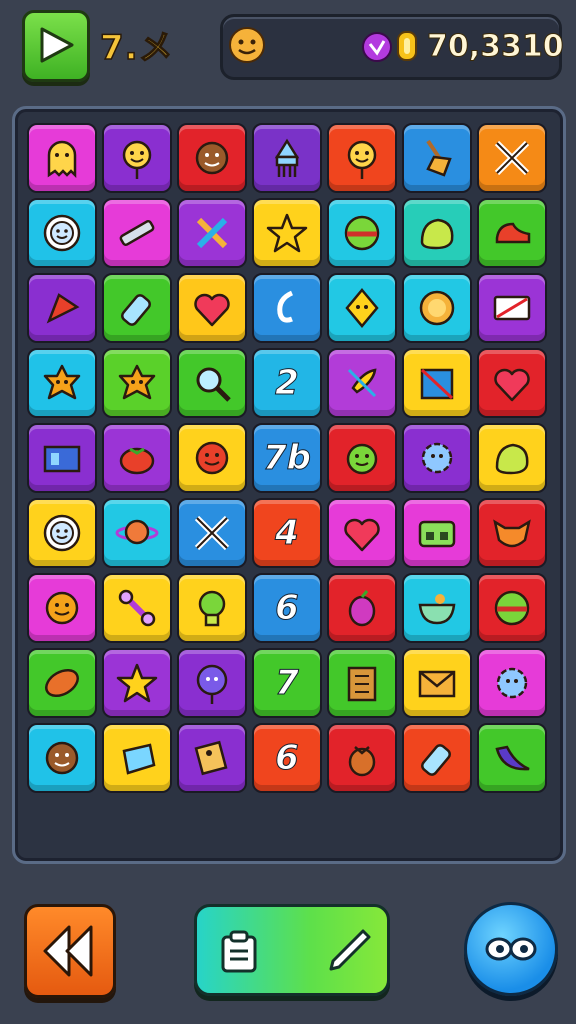  Describe the element at coordinates (137, 461) in the screenshot. I see `tomato-icon` at that location.